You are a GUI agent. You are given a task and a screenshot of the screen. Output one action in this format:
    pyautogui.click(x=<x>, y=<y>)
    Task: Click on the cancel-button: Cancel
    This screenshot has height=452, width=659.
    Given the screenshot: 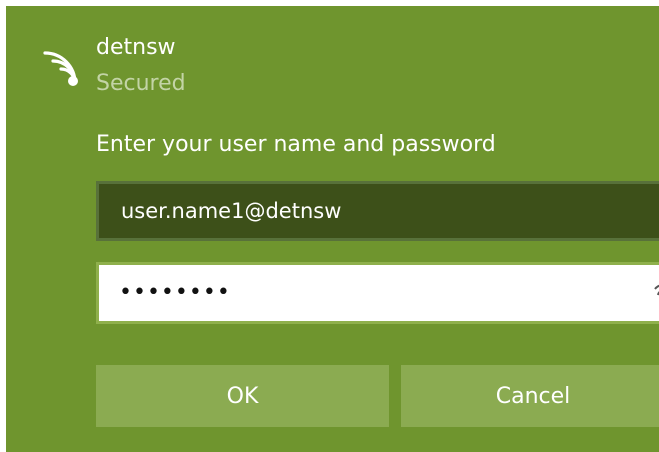 What is the action you would take?
    pyautogui.click(x=530, y=396)
    